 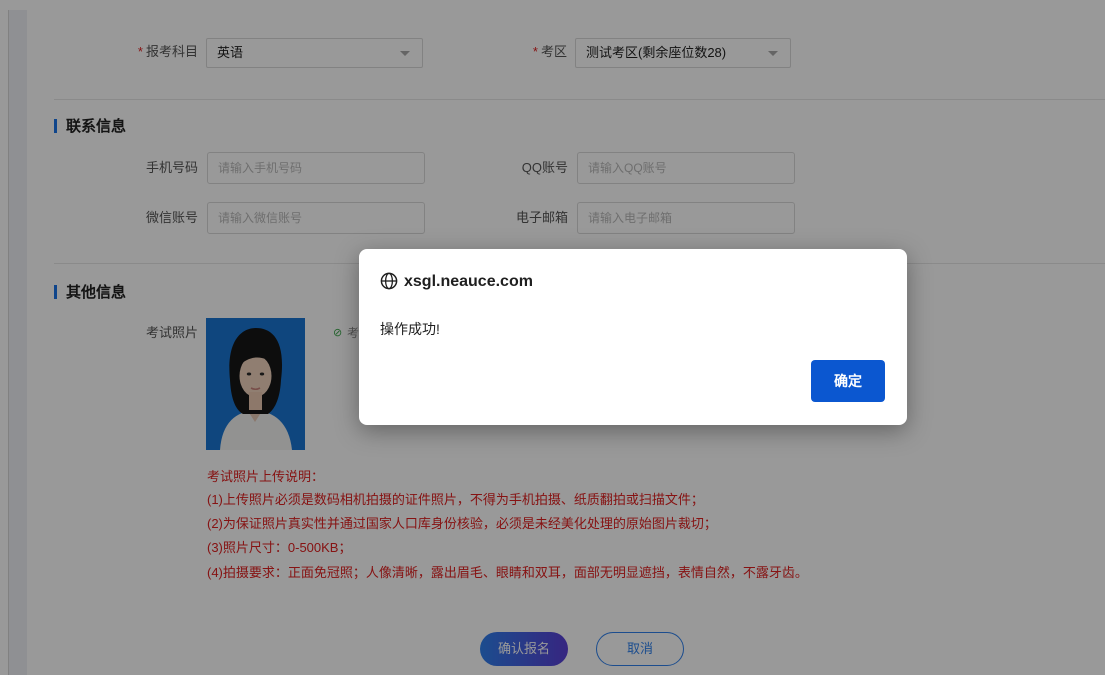 I want to click on dialog-title: xsgl.neauce.com, so click(x=456, y=282).